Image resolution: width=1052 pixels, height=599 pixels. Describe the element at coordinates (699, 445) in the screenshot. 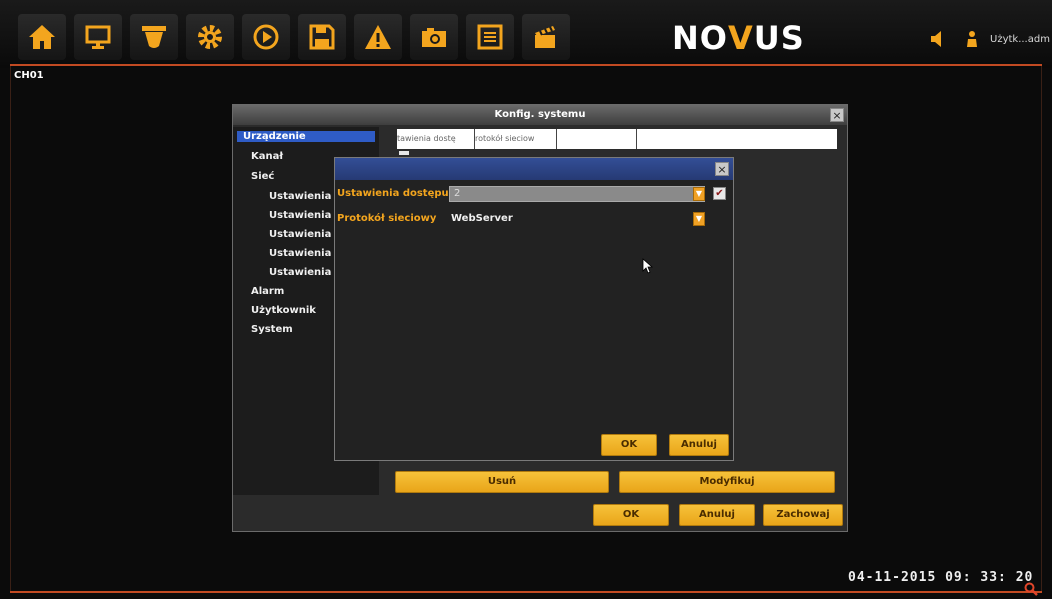

I see `inner-cancel-button: Anuluj` at that location.